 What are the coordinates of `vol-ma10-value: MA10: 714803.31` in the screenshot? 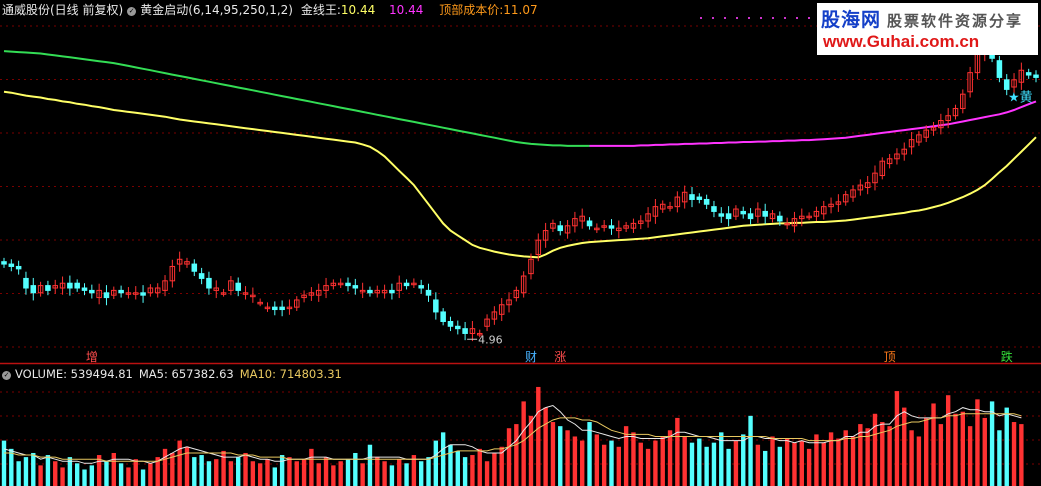 It's located at (290, 374).